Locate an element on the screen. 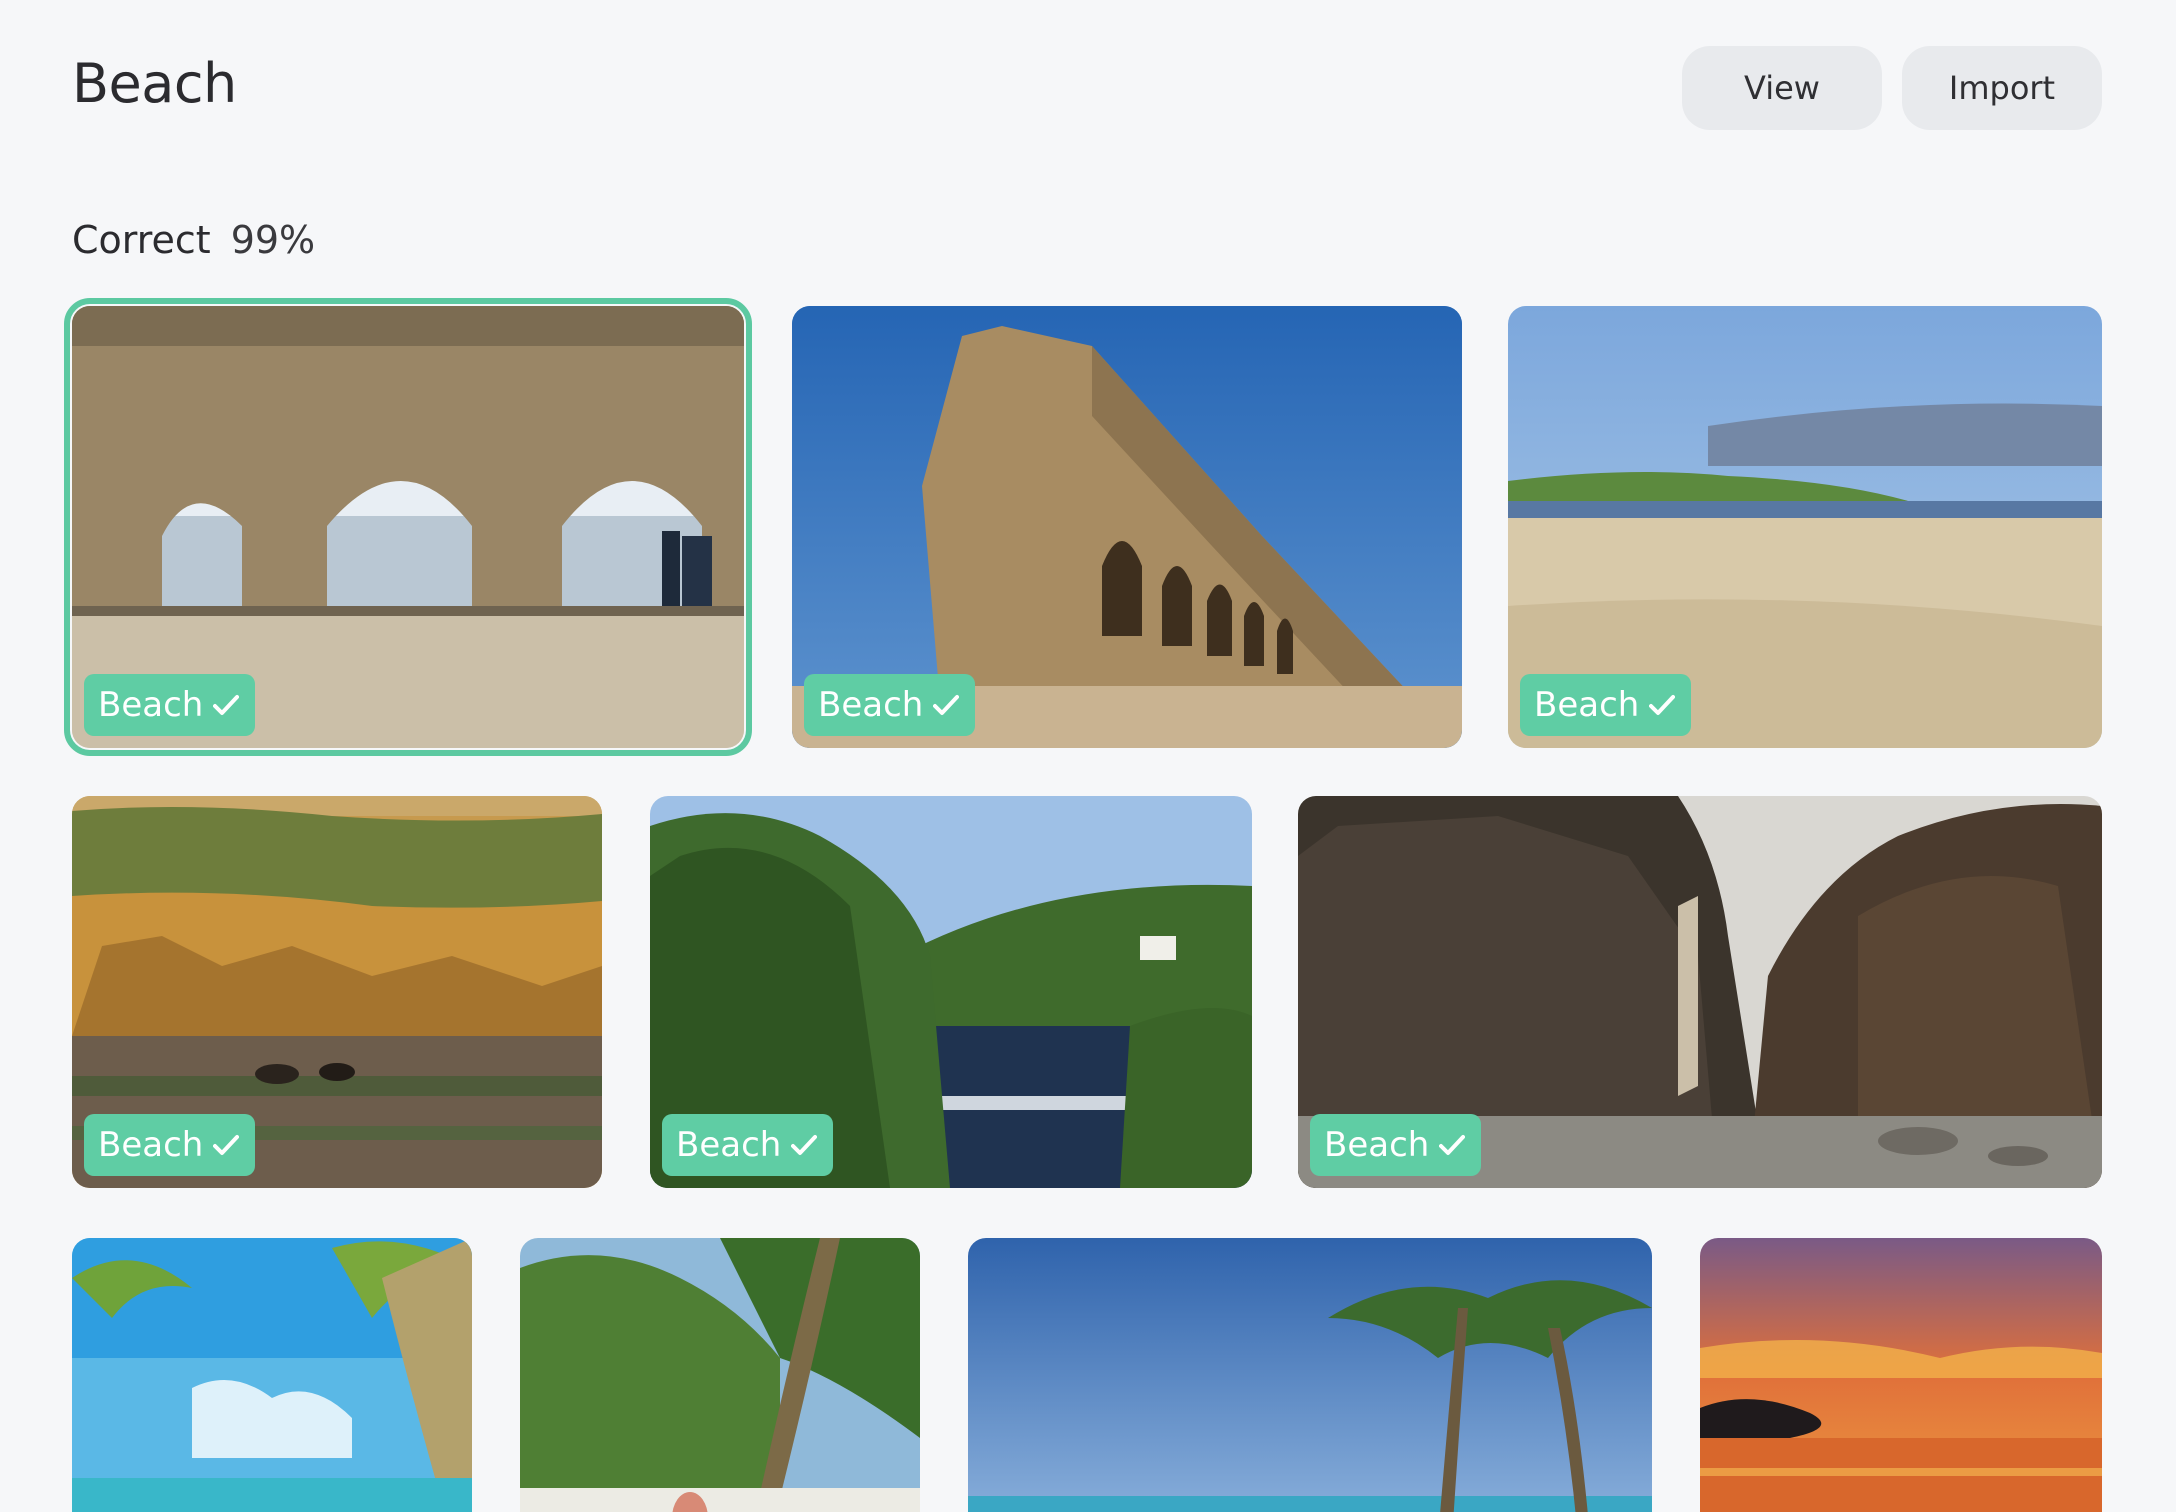 This screenshot has width=2176, height=1512. sunset-photo is located at coordinates (1901, 1375).